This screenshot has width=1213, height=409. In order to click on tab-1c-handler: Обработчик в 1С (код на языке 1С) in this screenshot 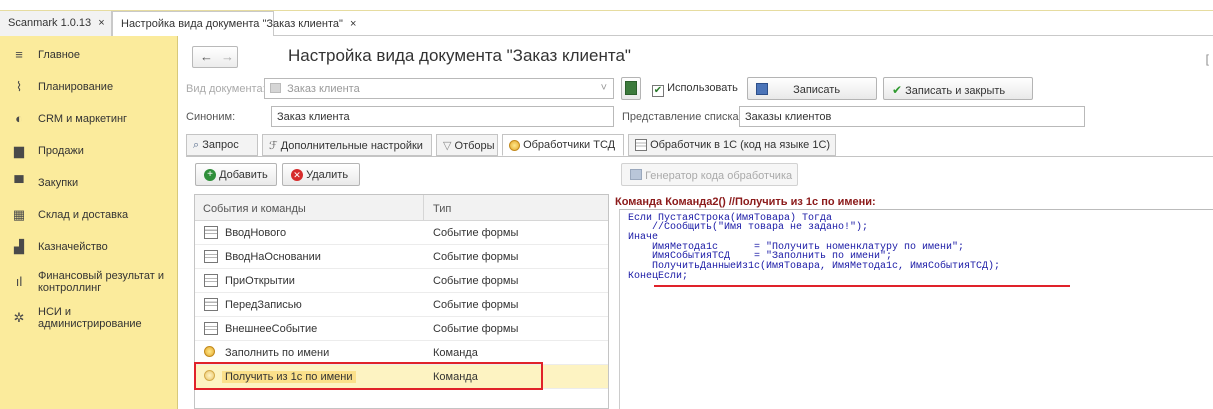, I will do `click(732, 145)`.